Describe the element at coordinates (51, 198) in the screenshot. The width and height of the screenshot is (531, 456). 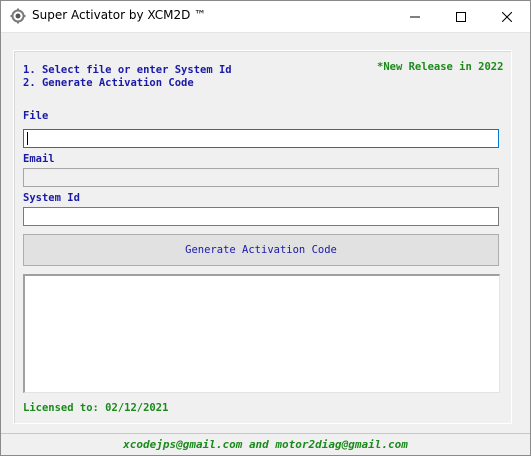
I see `system-id-label: System Id` at that location.